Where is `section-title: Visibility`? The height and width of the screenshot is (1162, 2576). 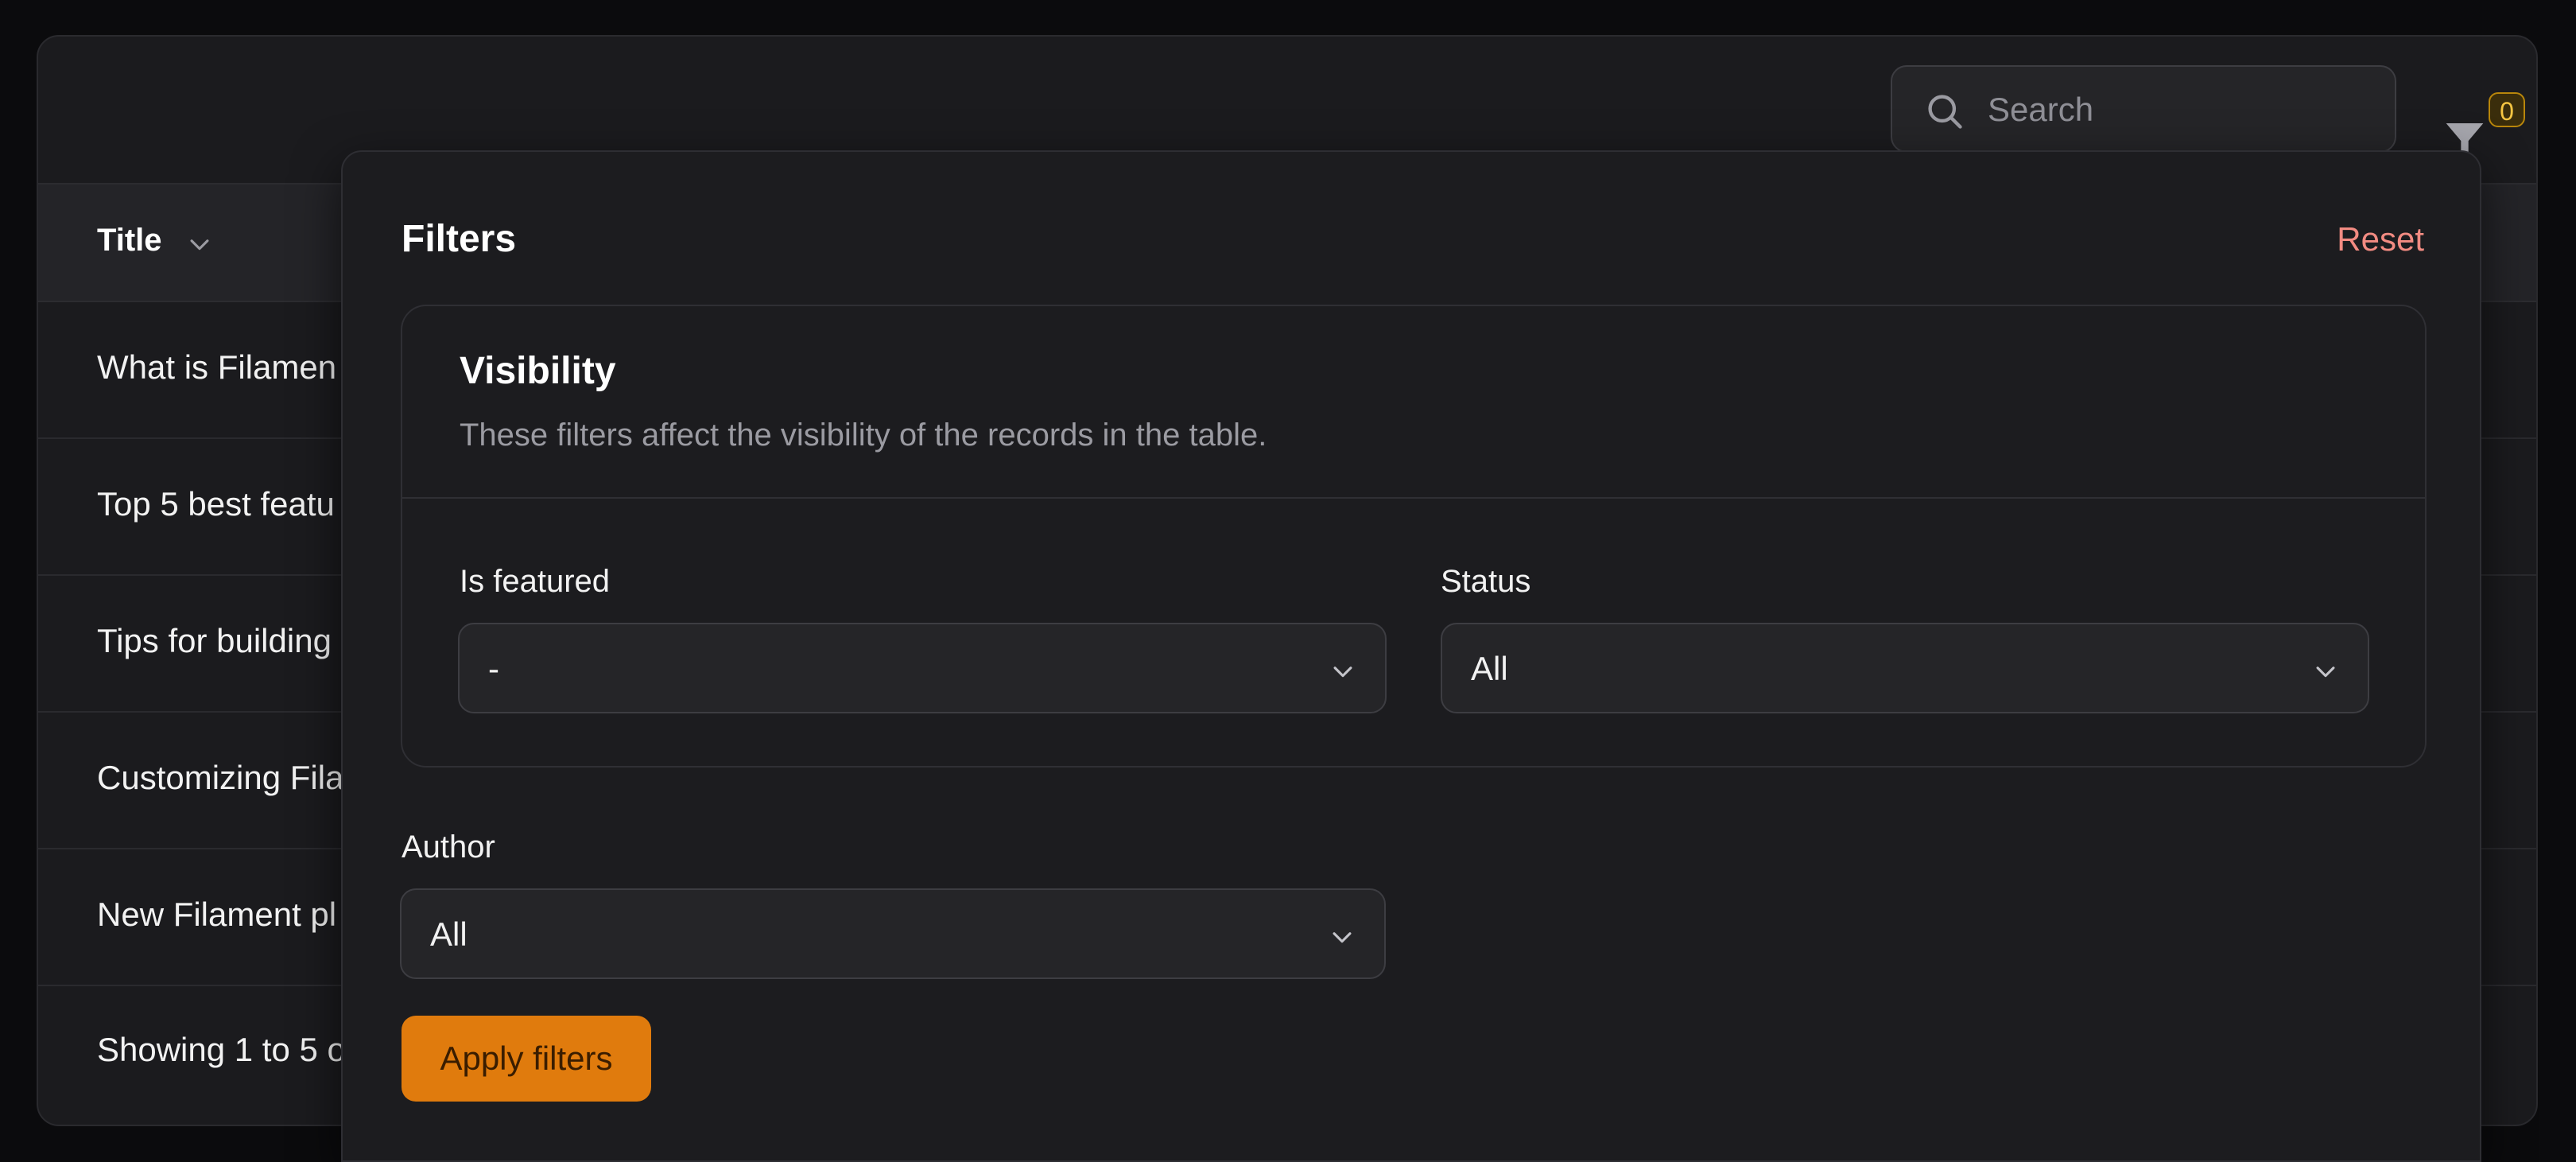
section-title: Visibility is located at coordinates (538, 371).